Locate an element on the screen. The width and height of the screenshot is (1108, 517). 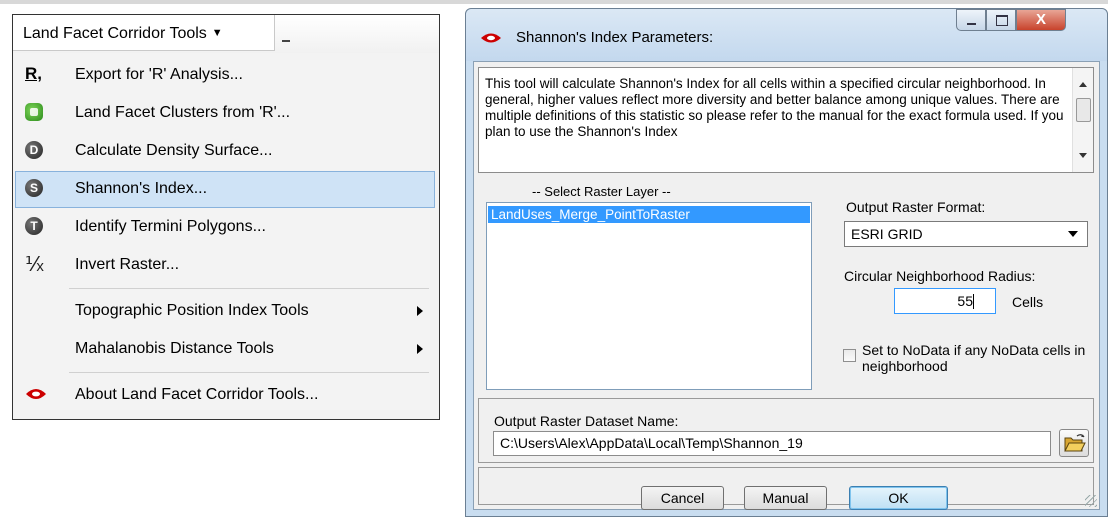
radius-input: 55 is located at coordinates (945, 301).